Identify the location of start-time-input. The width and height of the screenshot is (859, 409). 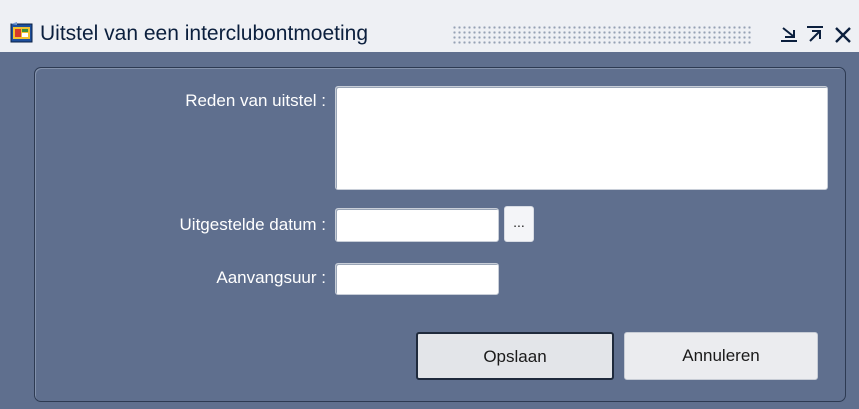
(417, 279).